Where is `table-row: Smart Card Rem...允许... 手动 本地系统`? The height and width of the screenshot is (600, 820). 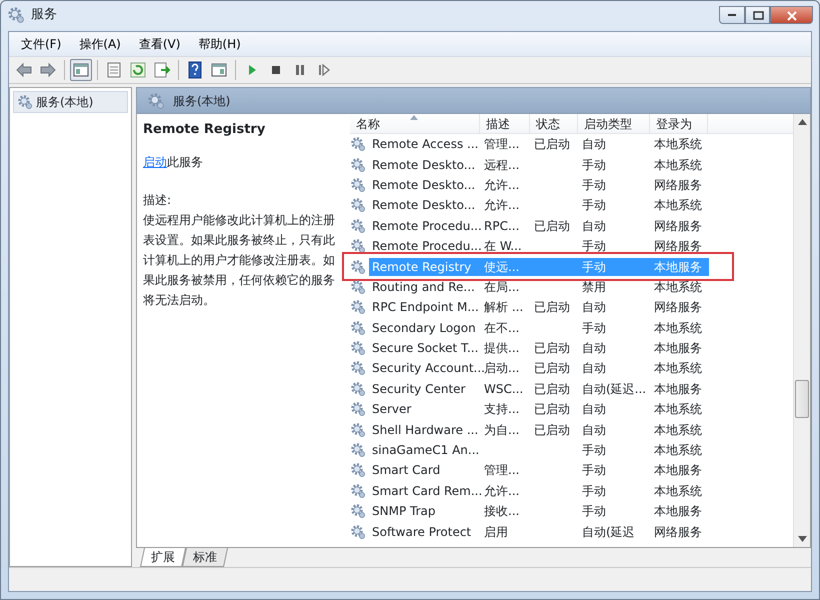
table-row: Smart Card Rem...允许... 手动 本地系统 is located at coordinates (571, 491).